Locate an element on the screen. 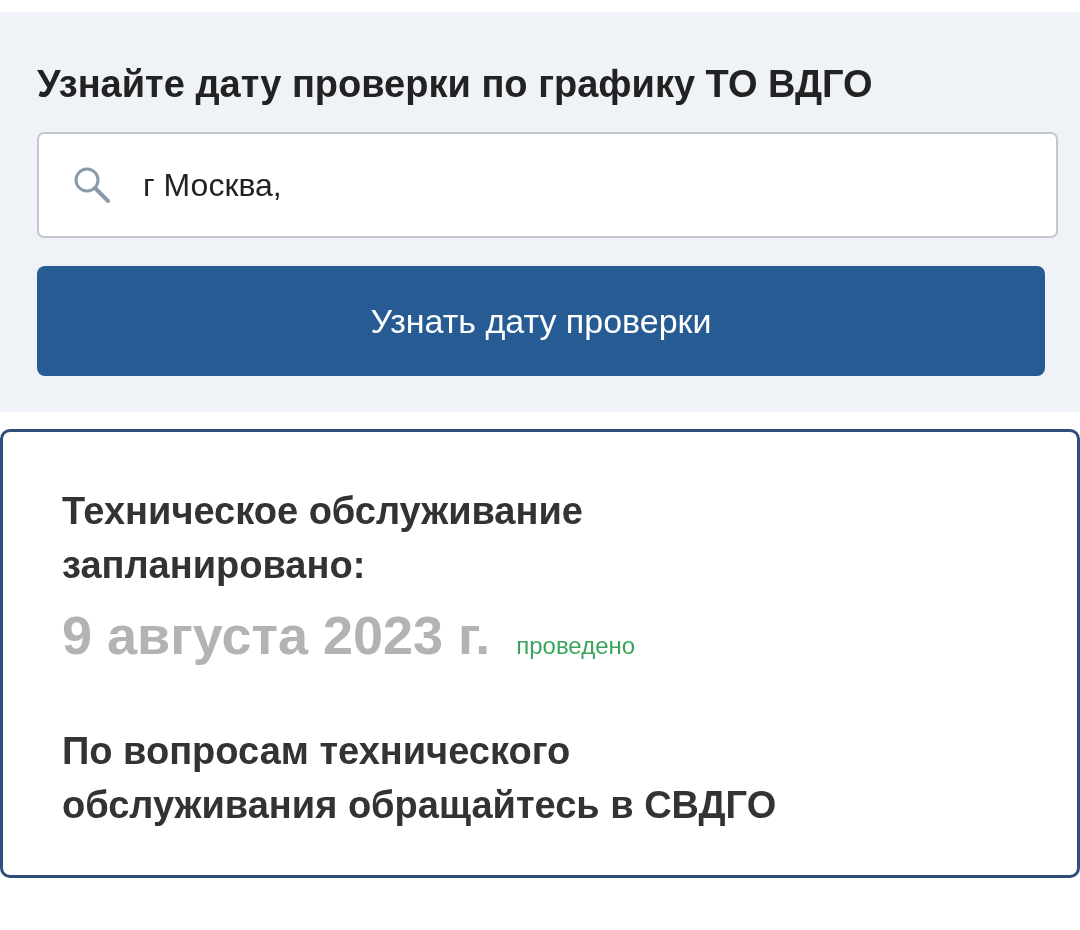  inspection-date: 9 августа 2023 г. is located at coordinates (276, 635).